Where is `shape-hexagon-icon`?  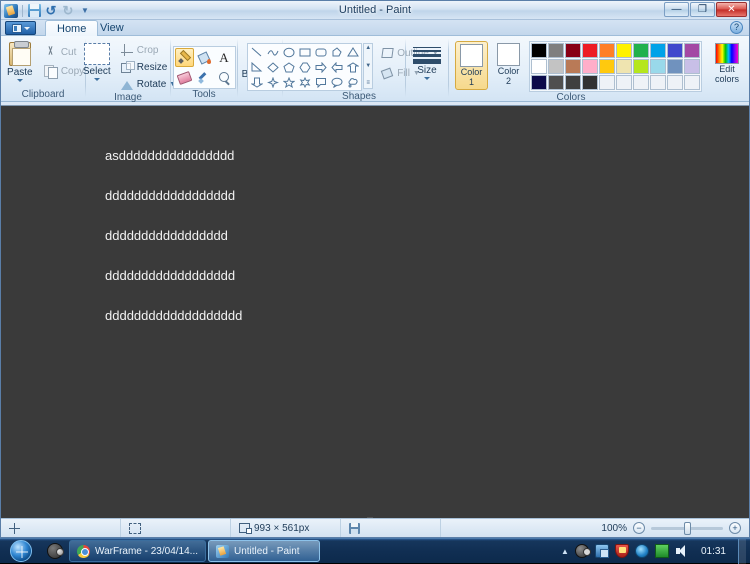
shape-hexagon-icon is located at coordinates (304, 67).